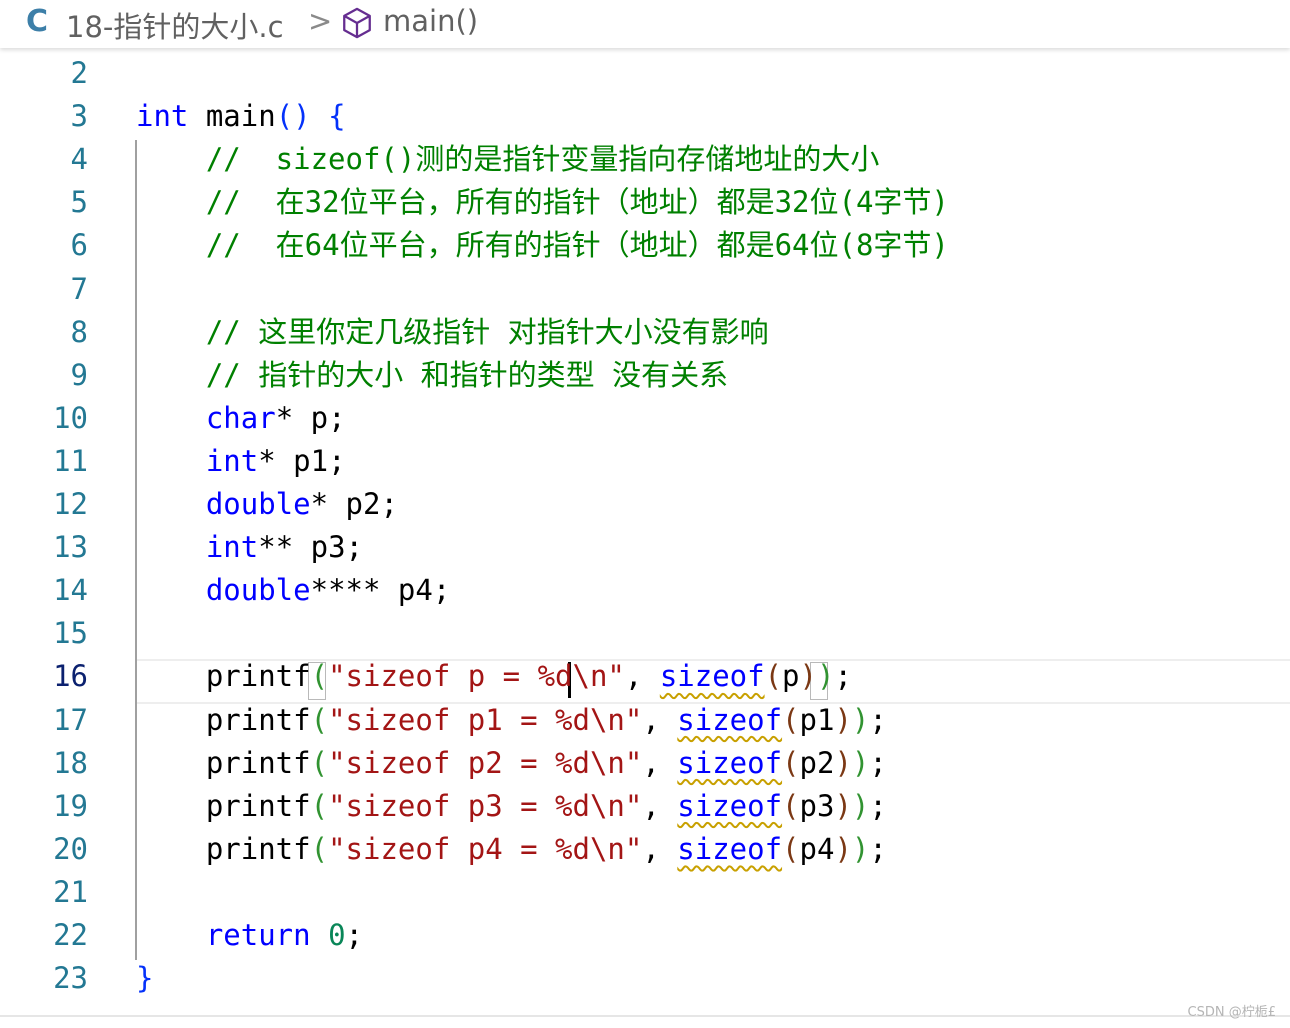  Describe the element at coordinates (713, 590) in the screenshot. I see `code-line: double**** p4;` at that location.